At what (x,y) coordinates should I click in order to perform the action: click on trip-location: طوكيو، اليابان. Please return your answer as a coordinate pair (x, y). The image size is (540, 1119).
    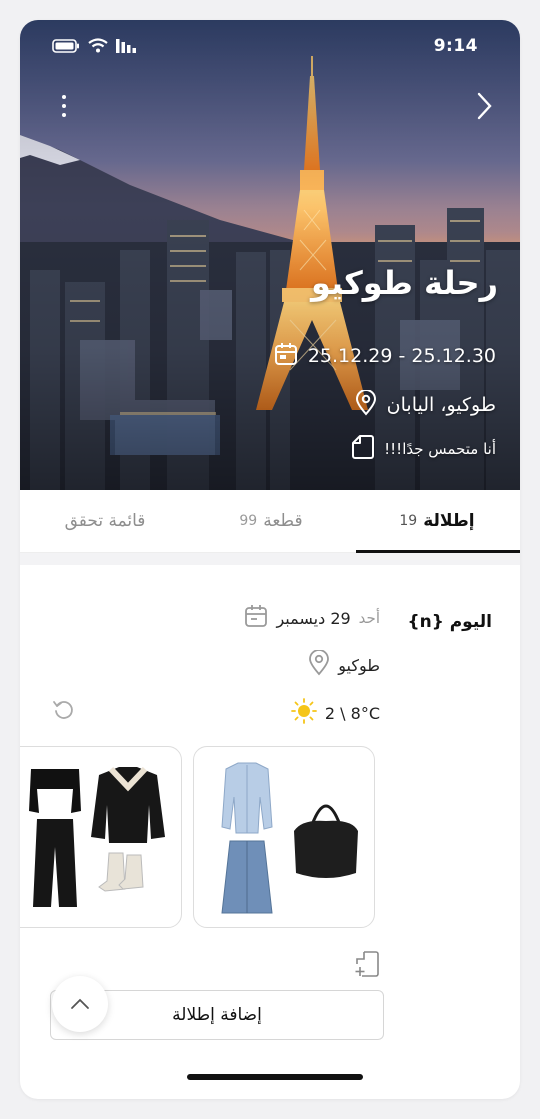
    Looking at the image, I should click on (425, 404).